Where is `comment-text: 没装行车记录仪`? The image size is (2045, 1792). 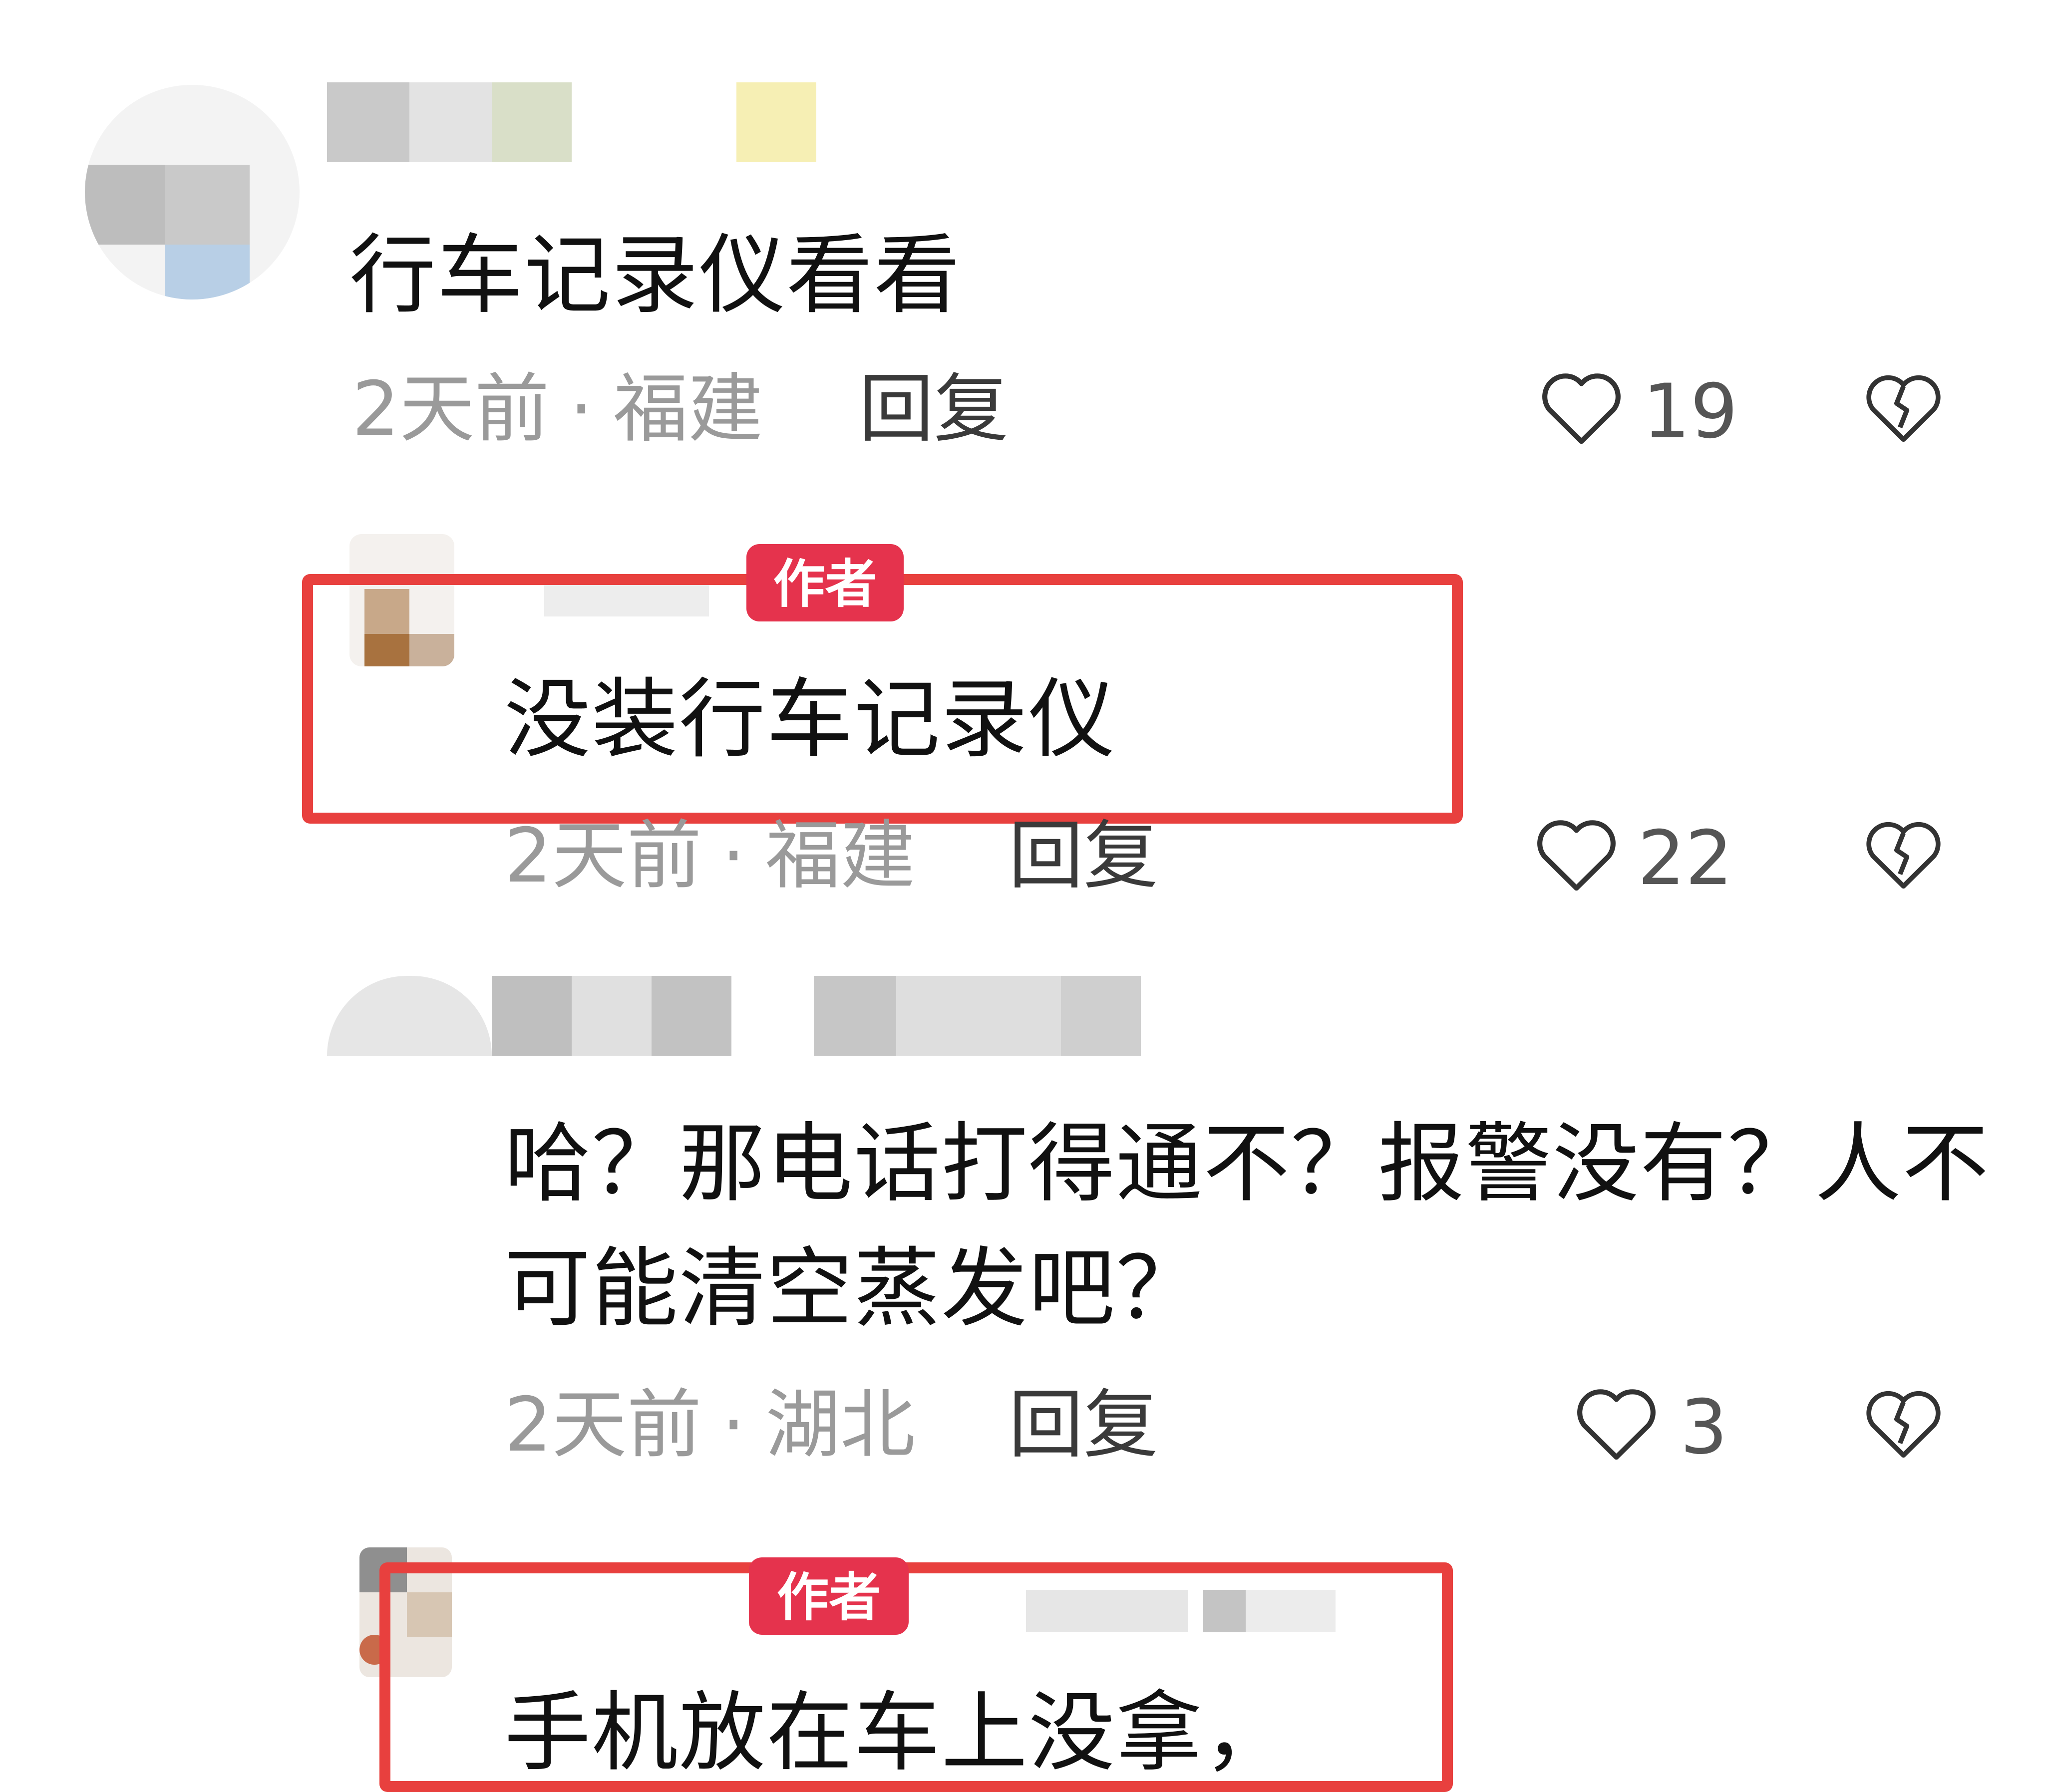
comment-text: 没装行车记录仪 is located at coordinates (810, 719).